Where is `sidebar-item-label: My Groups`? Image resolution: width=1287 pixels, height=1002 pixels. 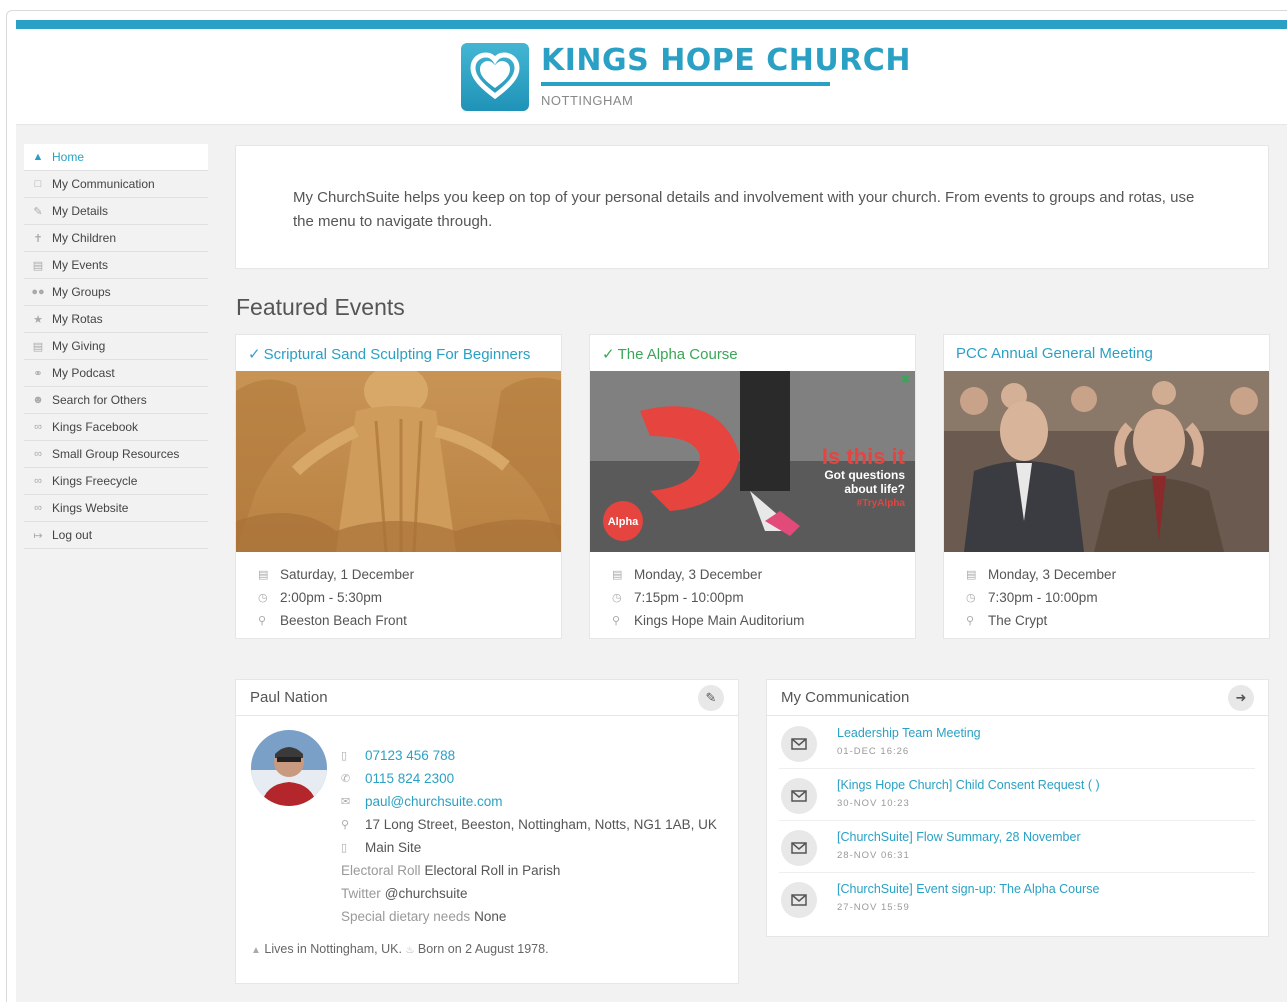 sidebar-item-label: My Groups is located at coordinates (81, 292).